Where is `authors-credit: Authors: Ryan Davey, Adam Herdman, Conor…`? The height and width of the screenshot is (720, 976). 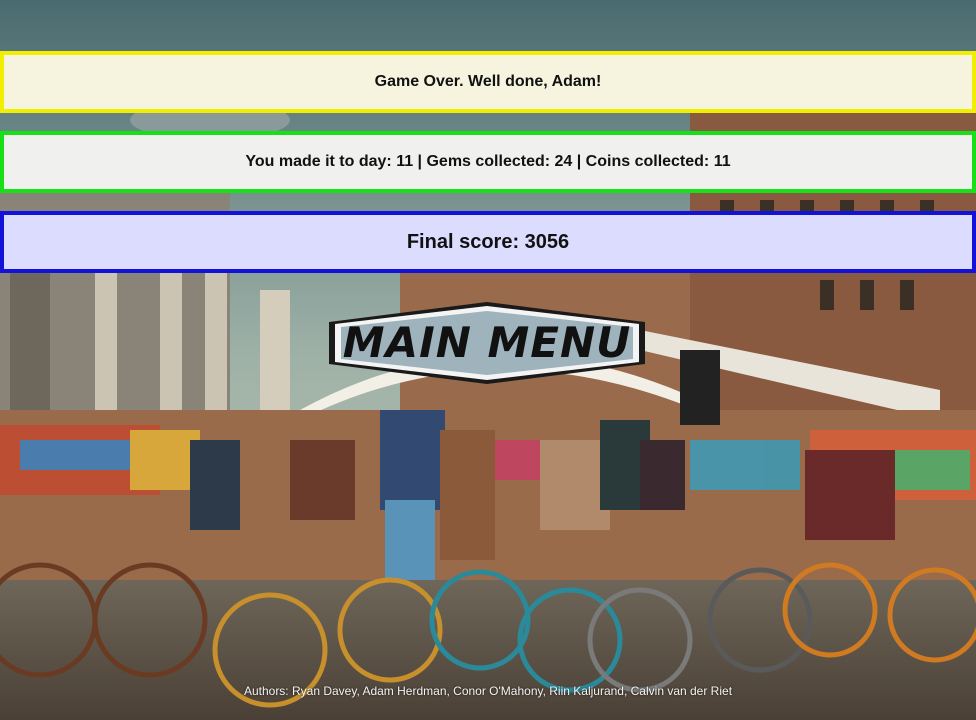 authors-credit: Authors: Ryan Davey, Adam Herdman, Conor… is located at coordinates (488, 691).